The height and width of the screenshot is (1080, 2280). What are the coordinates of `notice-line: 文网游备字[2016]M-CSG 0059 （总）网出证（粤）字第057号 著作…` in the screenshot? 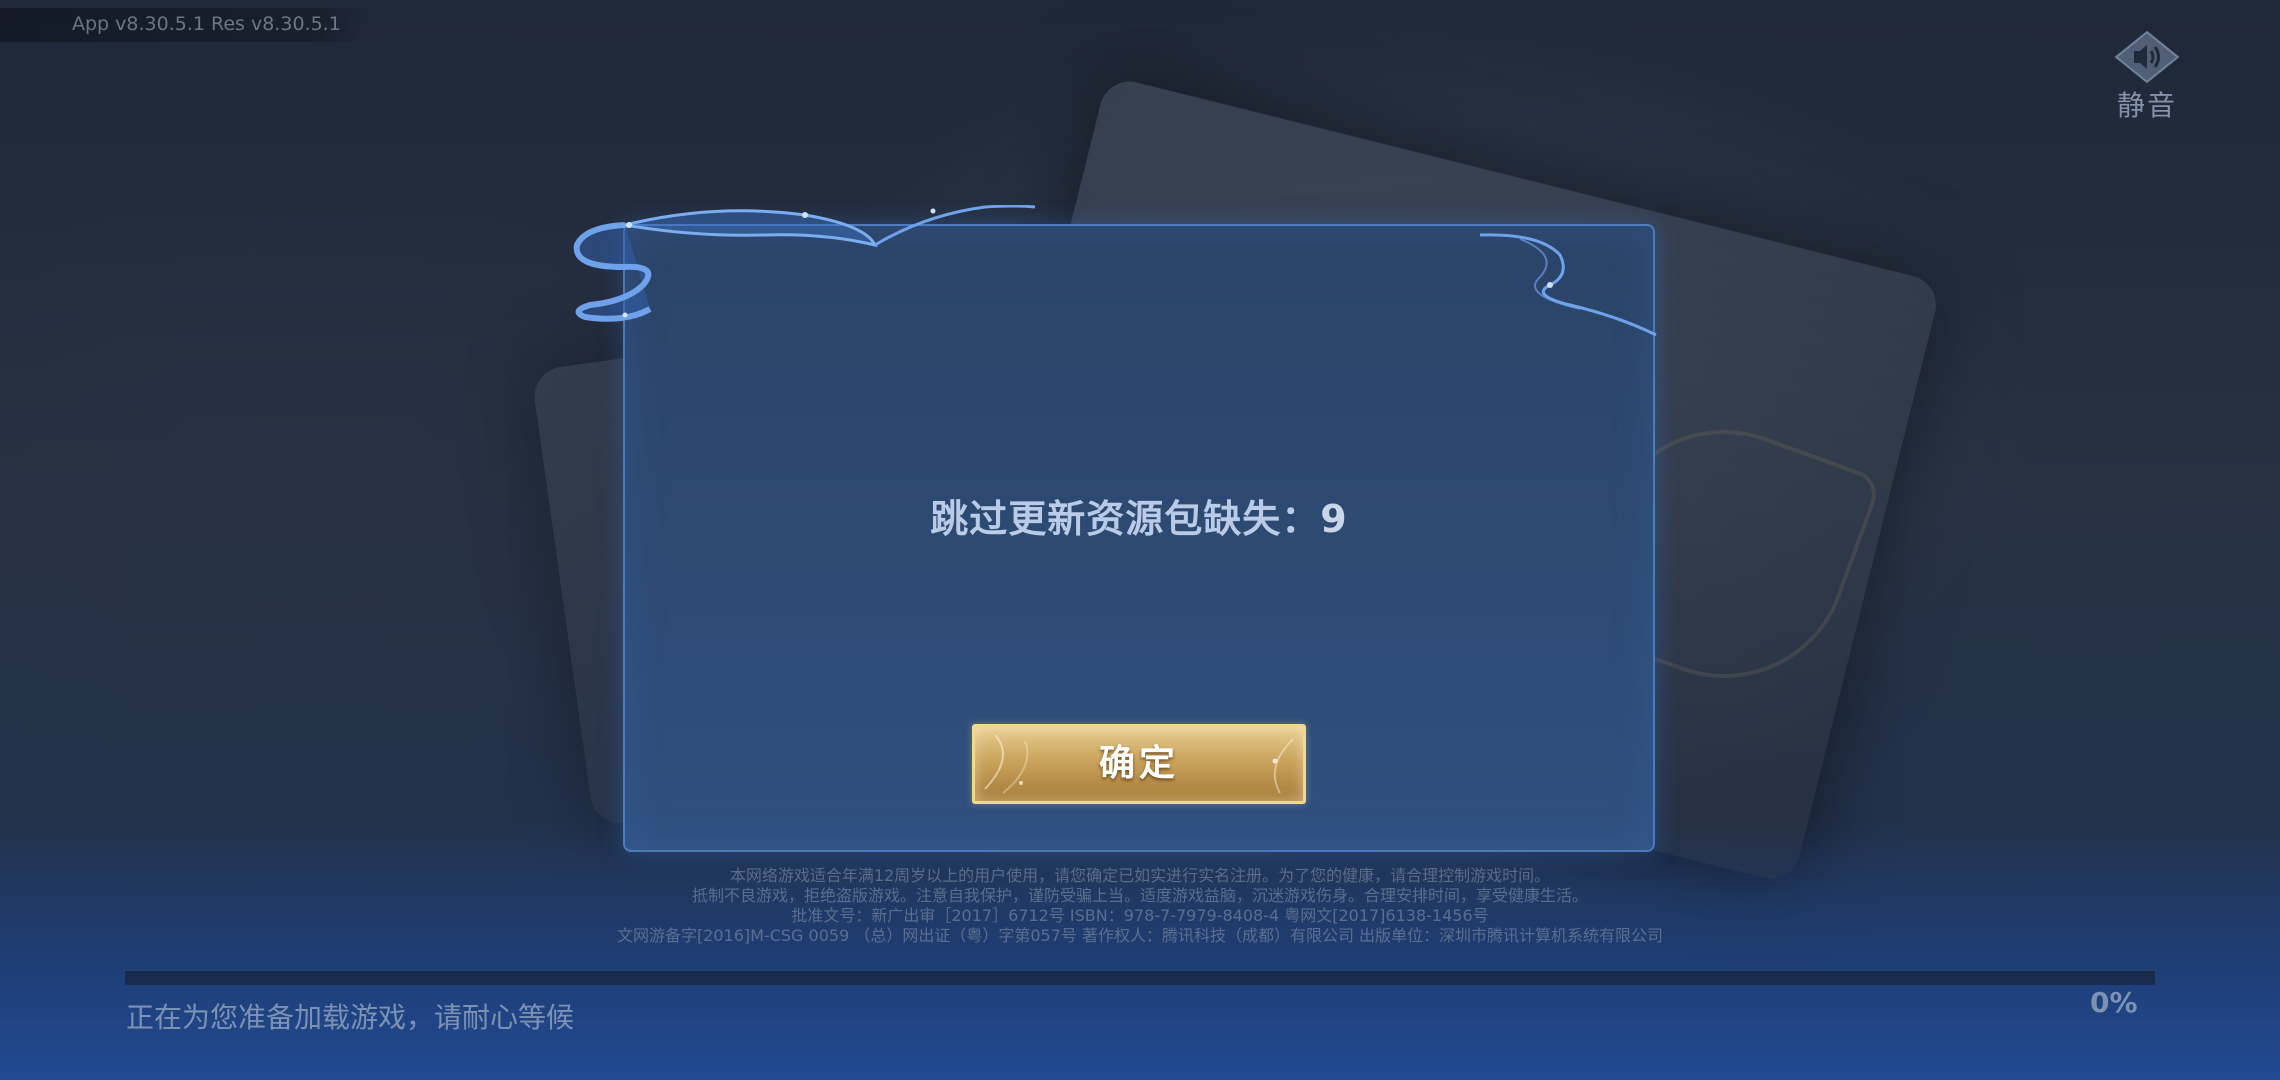 It's located at (1140, 935).